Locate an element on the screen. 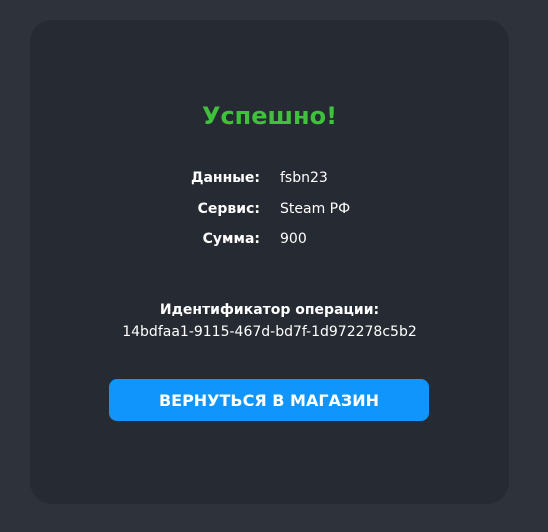 The width and height of the screenshot is (548, 532). success-title: Успешно! is located at coordinates (269, 116).